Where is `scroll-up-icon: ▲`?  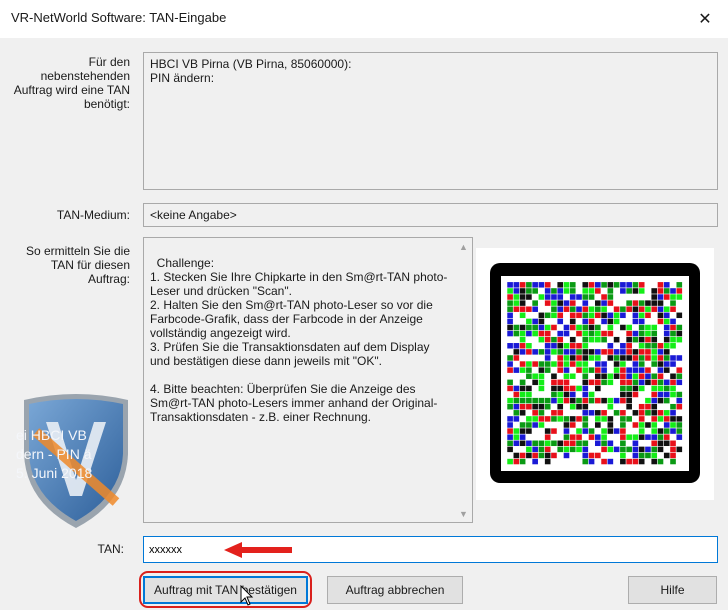 scroll-up-icon: ▲ is located at coordinates (463, 246).